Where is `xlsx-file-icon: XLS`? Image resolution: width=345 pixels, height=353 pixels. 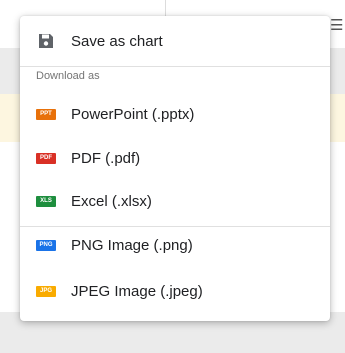 xlsx-file-icon: XLS is located at coordinates (46, 201).